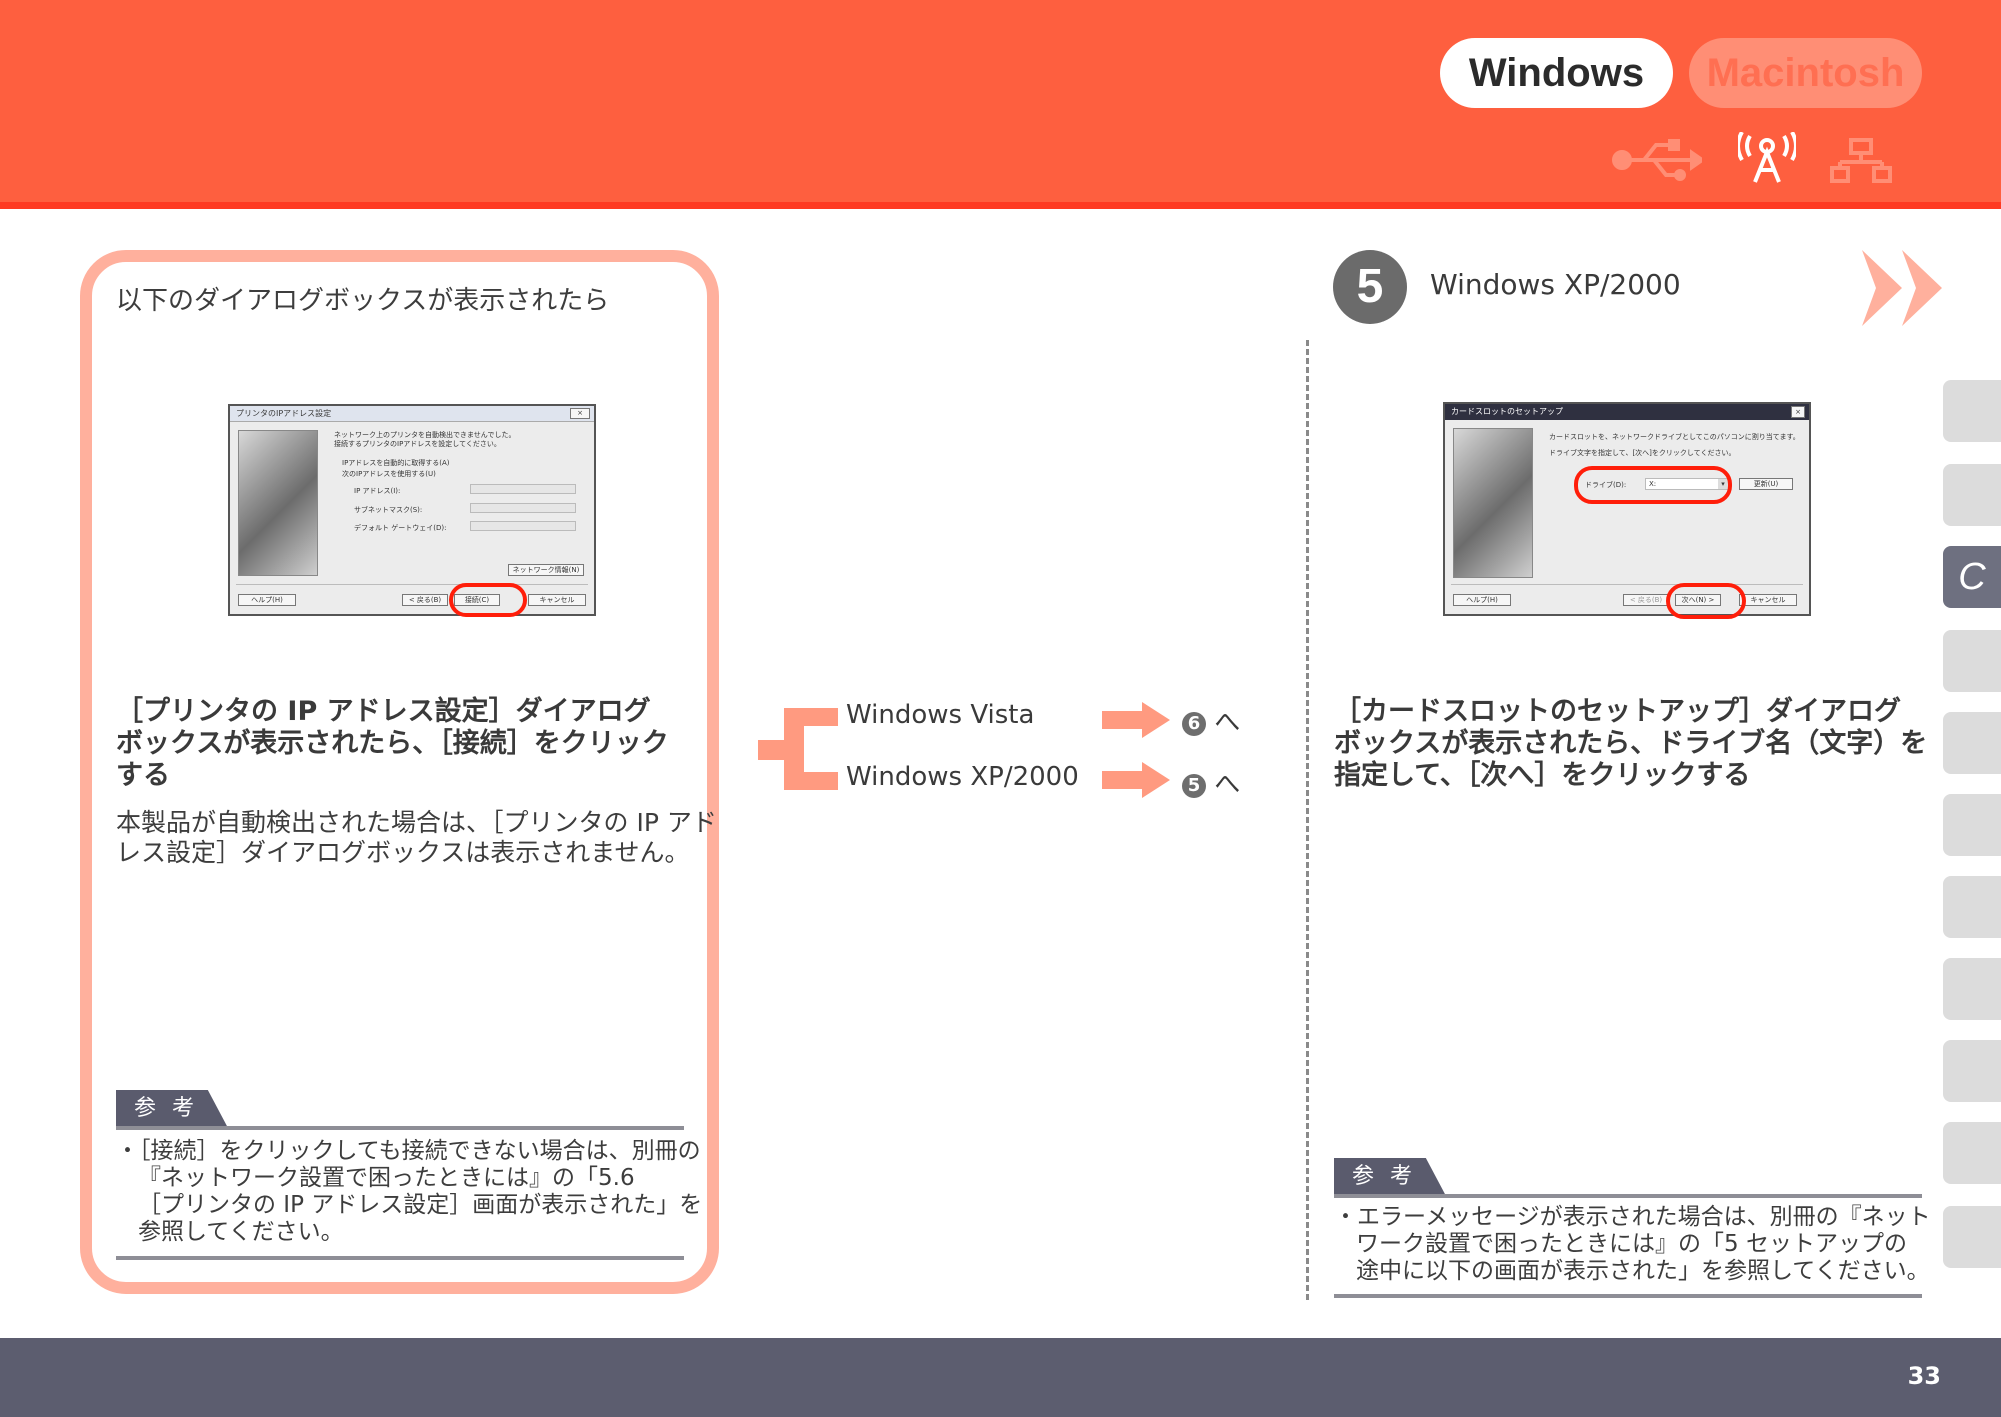  What do you see at coordinates (420, 1205) in the screenshot?
I see `reference-line: ［プリンタの IP アドレス設定］画面が表示された」を` at bounding box center [420, 1205].